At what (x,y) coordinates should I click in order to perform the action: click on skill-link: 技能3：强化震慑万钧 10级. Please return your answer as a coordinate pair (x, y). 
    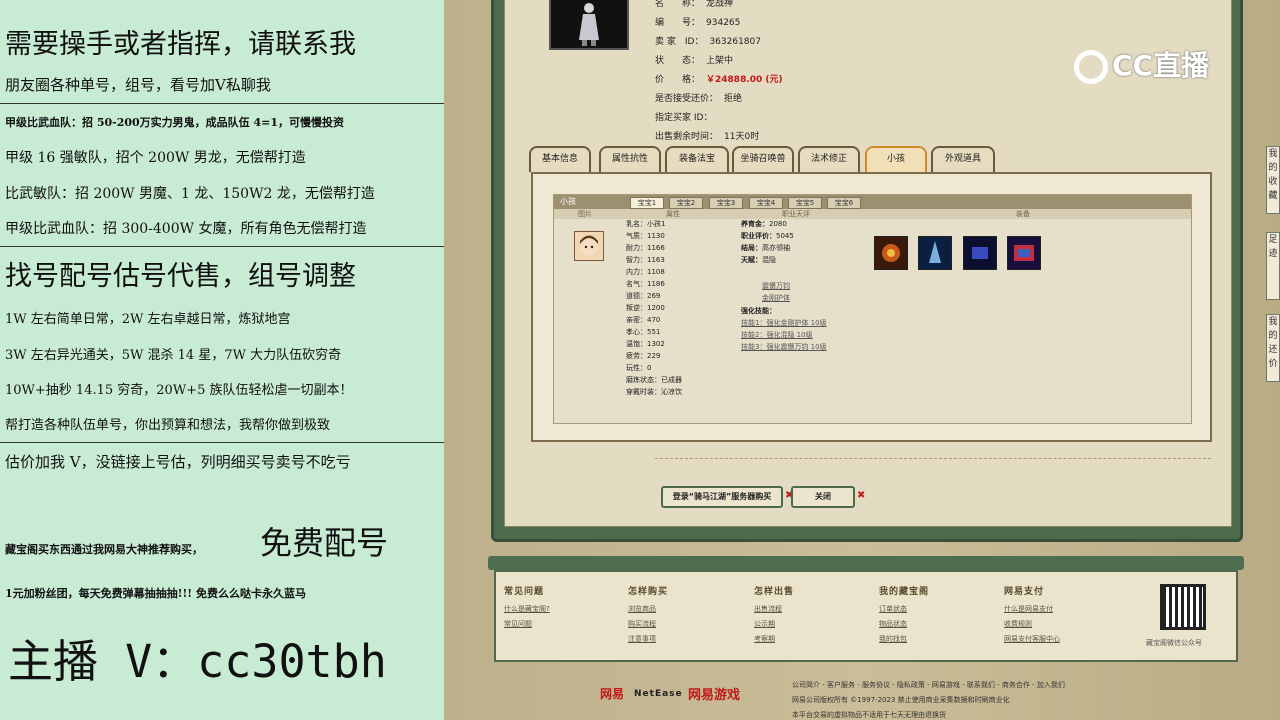
    Looking at the image, I should click on (784, 347).